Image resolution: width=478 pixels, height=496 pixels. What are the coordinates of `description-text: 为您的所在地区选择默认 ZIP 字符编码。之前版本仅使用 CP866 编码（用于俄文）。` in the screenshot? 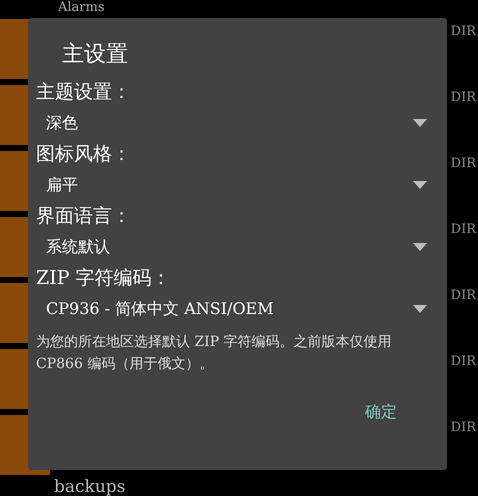 It's located at (214, 353).